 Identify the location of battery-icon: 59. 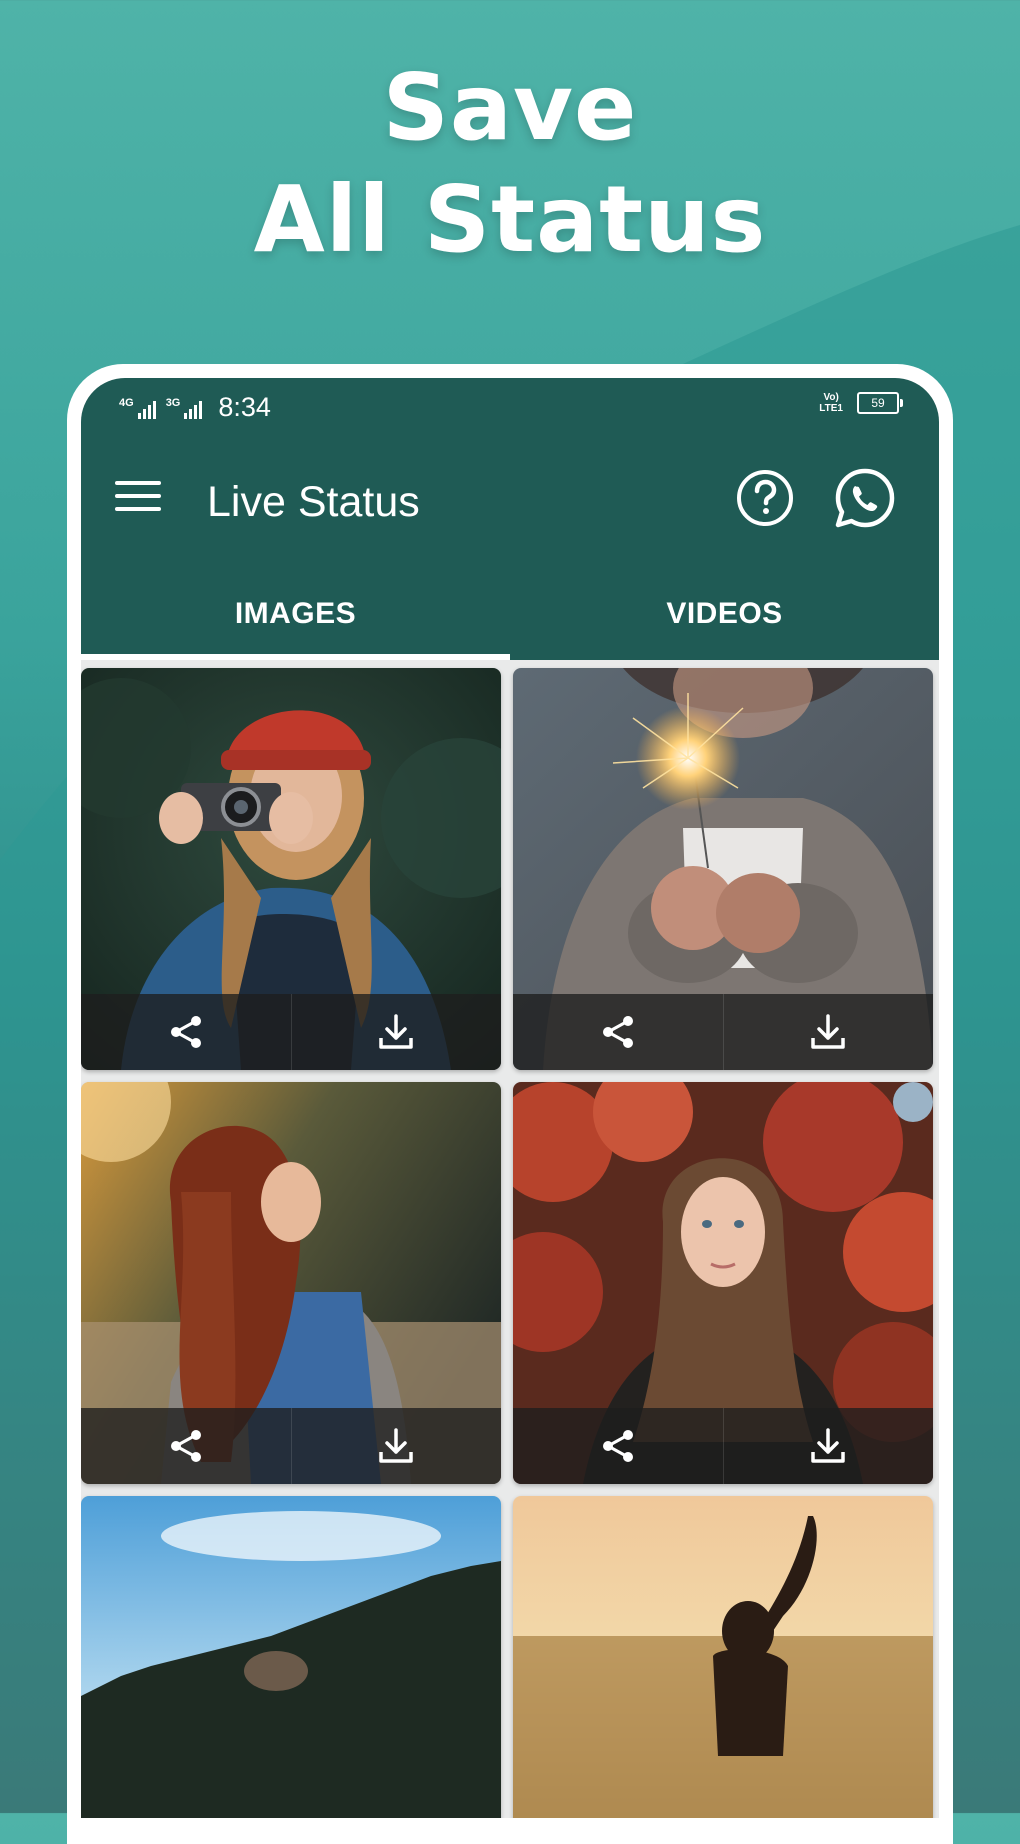
(880, 403).